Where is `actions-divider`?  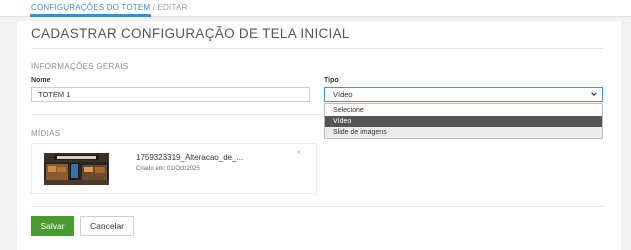
actions-divider is located at coordinates (317, 206).